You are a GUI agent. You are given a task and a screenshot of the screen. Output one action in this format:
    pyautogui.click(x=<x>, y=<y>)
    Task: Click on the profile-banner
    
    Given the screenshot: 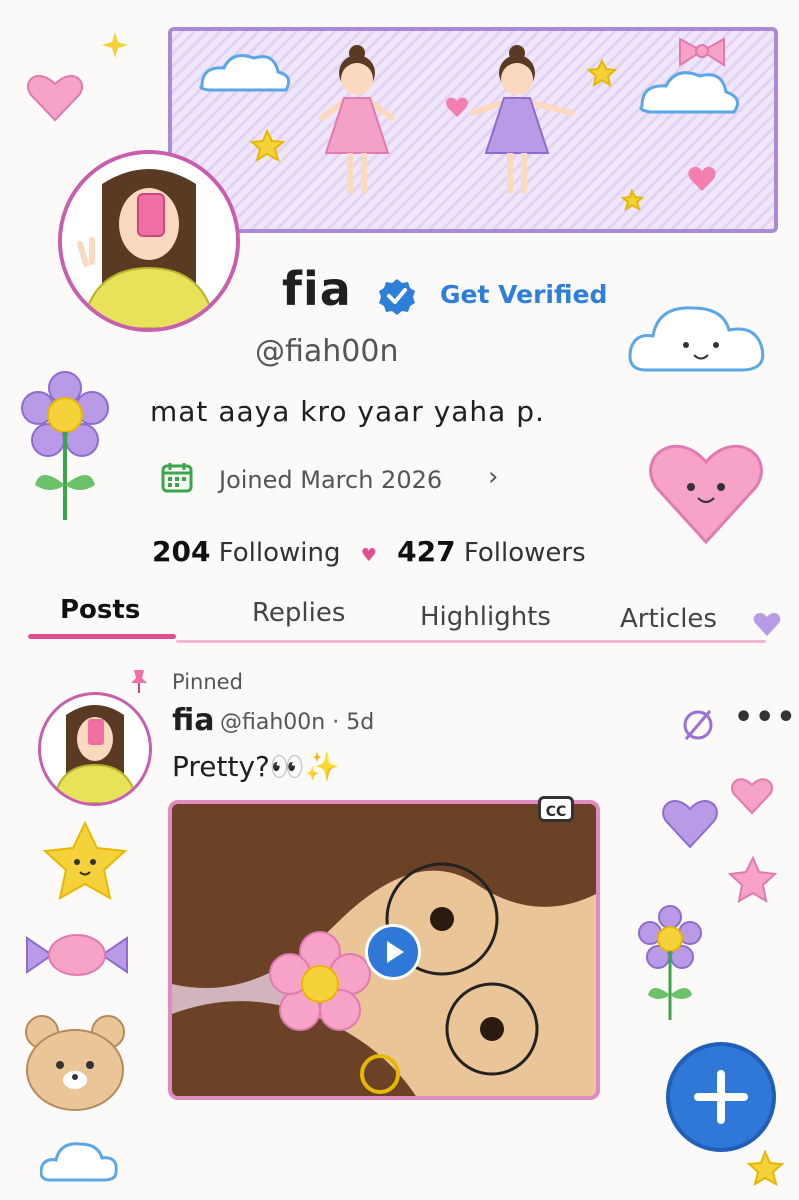 What is the action you would take?
    pyautogui.click(x=473, y=130)
    